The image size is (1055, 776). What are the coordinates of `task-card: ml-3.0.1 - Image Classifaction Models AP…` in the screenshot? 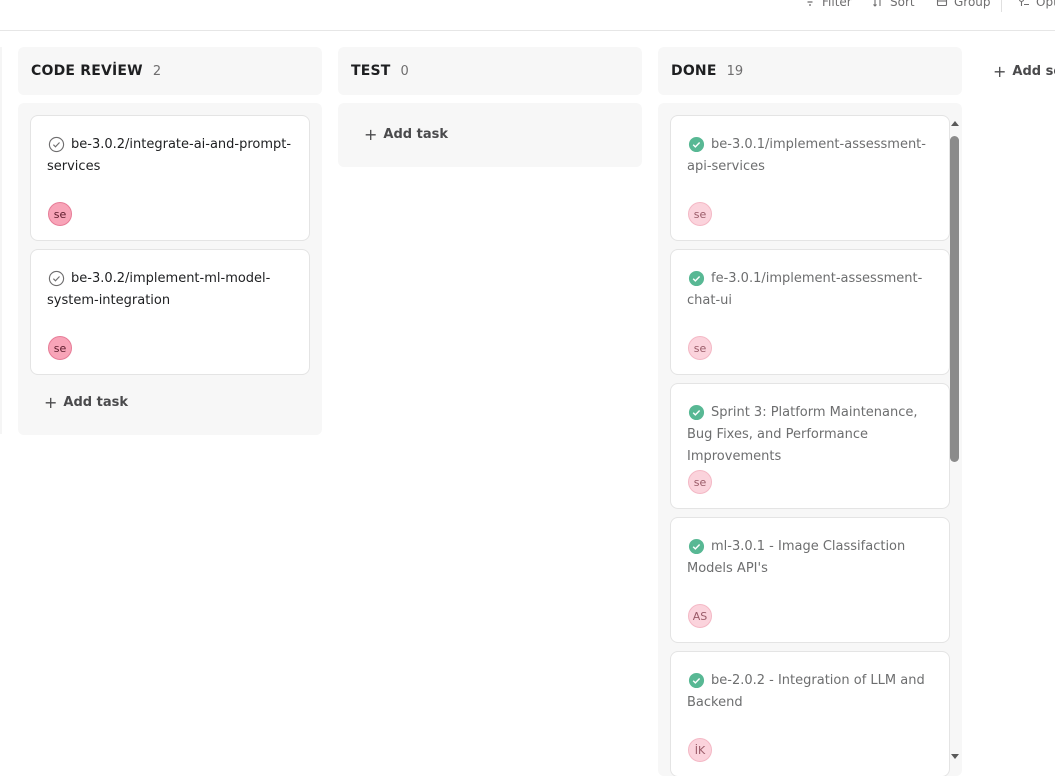 It's located at (810, 580).